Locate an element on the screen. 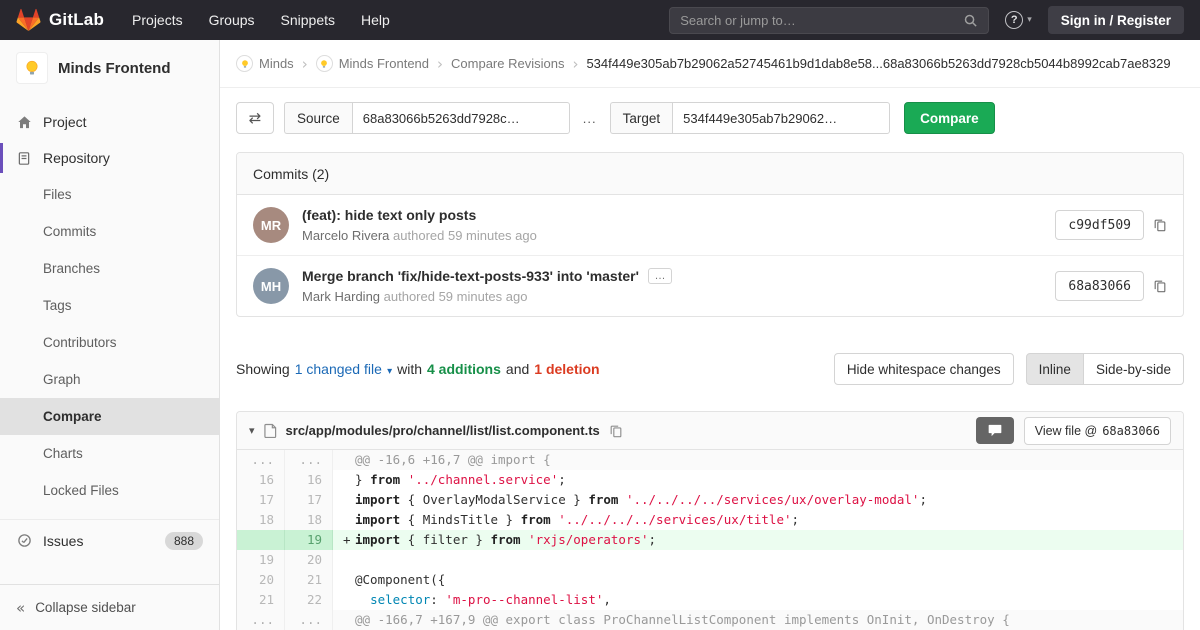  collapse-sidebar-button: « Collapse sidebar is located at coordinates (109, 607).